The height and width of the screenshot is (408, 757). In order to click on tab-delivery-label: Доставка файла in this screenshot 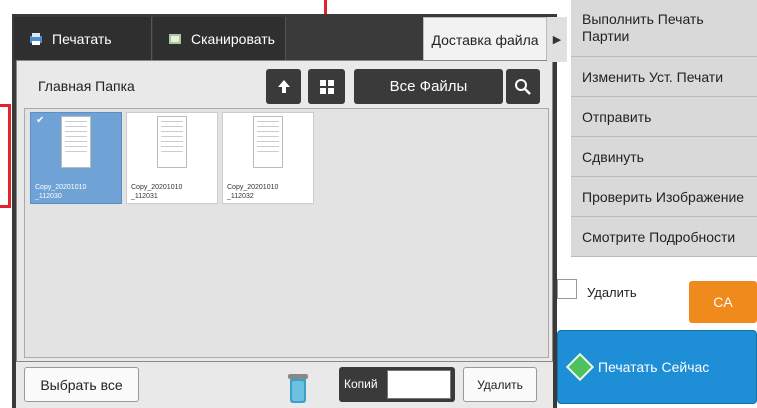, I will do `click(485, 40)`.